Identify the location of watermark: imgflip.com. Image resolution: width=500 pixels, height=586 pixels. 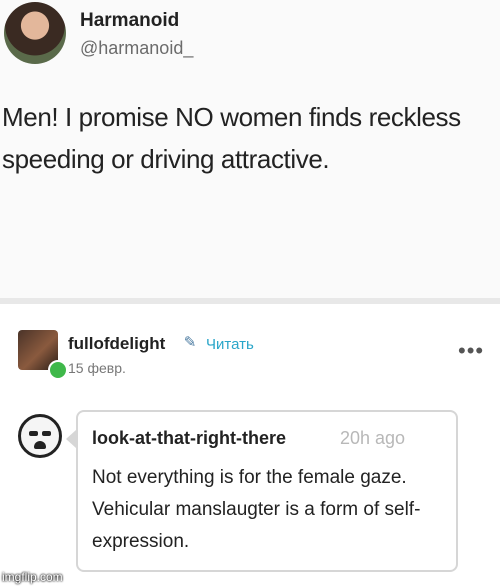
(32, 577).